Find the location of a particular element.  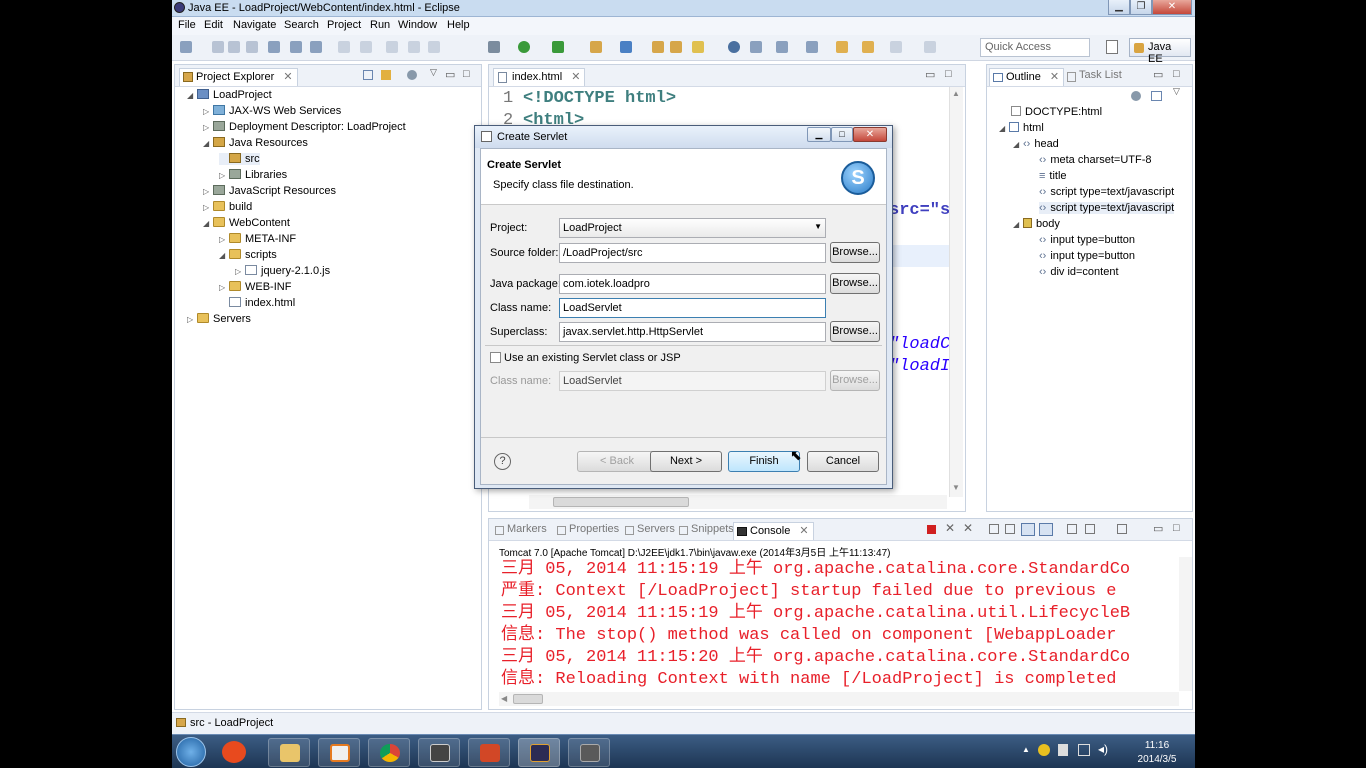

app-icon is located at coordinates (234, 752).